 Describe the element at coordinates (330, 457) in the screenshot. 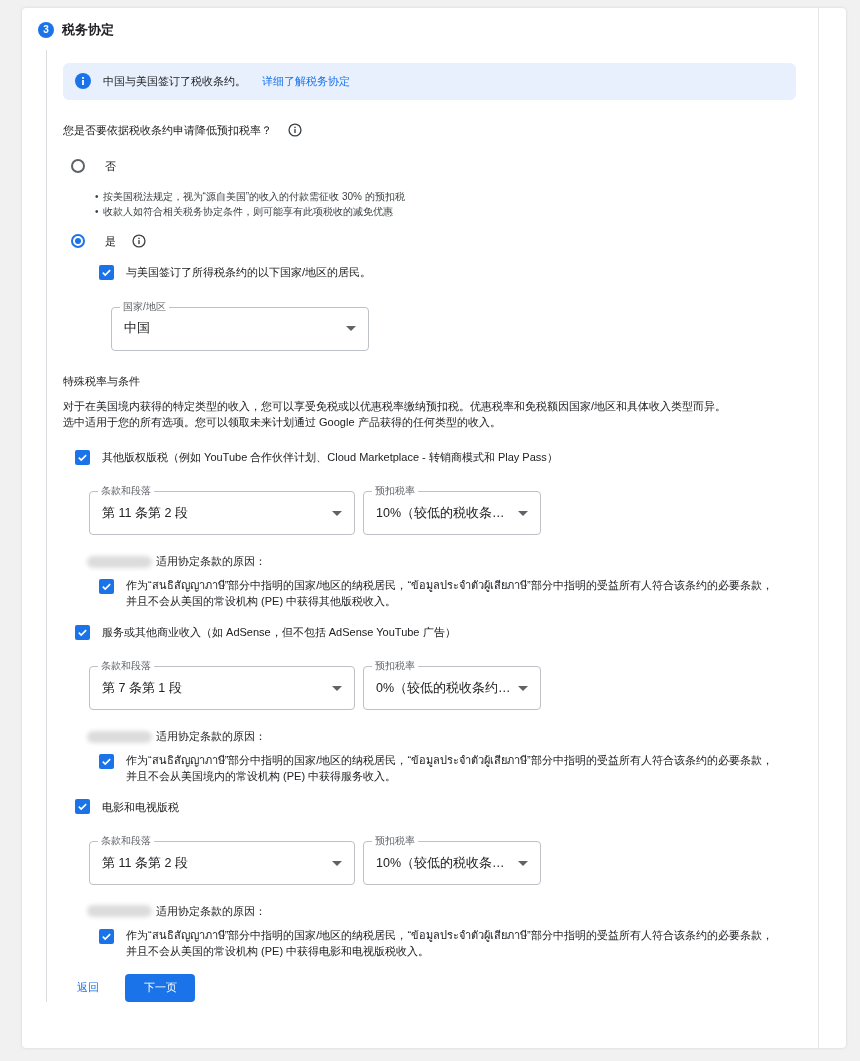

I see `checkbox-label: 其他版权版税（例如 YouTube 合作伙伴计划、Cloud Marketplace - 转销商模式和 Play Pass）` at that location.